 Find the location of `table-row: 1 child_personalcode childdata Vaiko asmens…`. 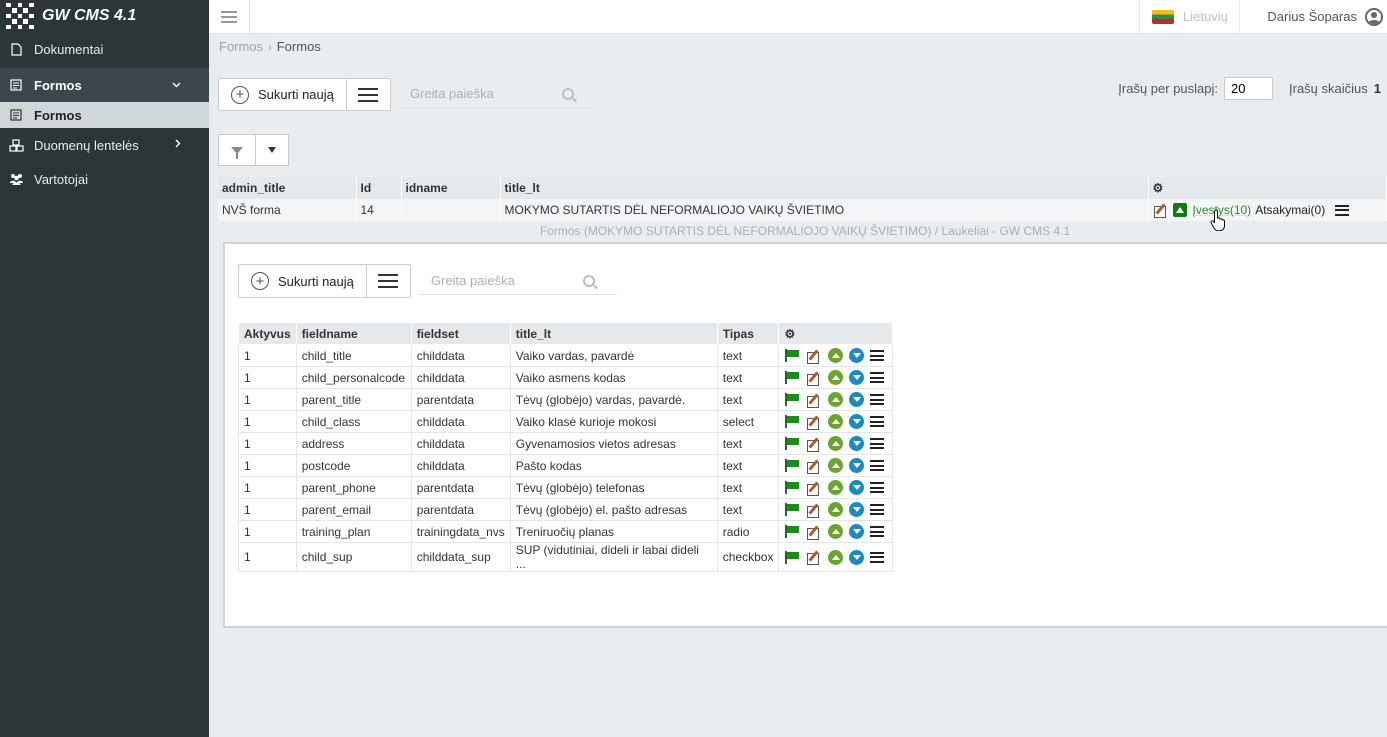

table-row: 1 child_personalcode childdata Vaiko asmens… is located at coordinates (566, 377).